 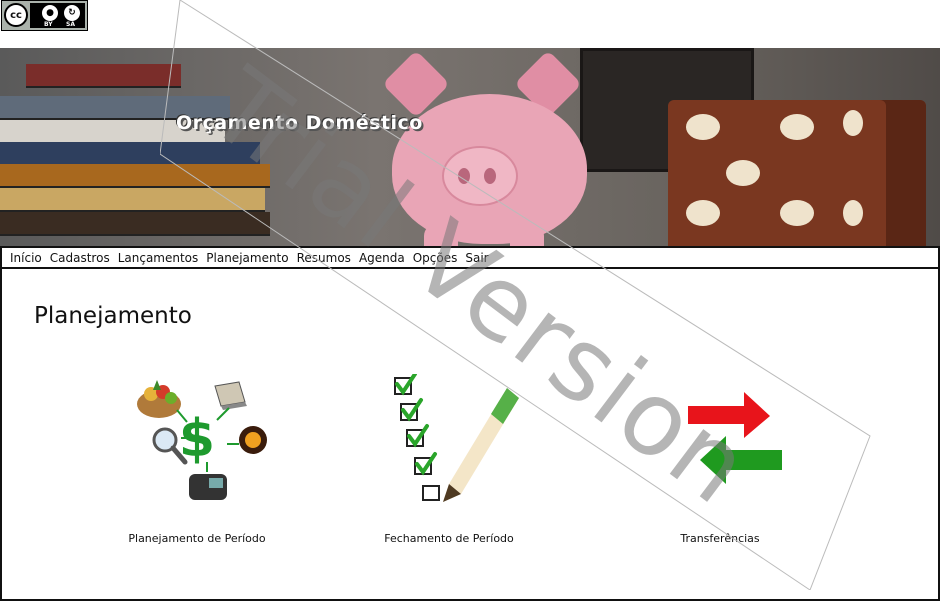 I want to click on menu-item-sair: Sair, so click(x=476, y=258).